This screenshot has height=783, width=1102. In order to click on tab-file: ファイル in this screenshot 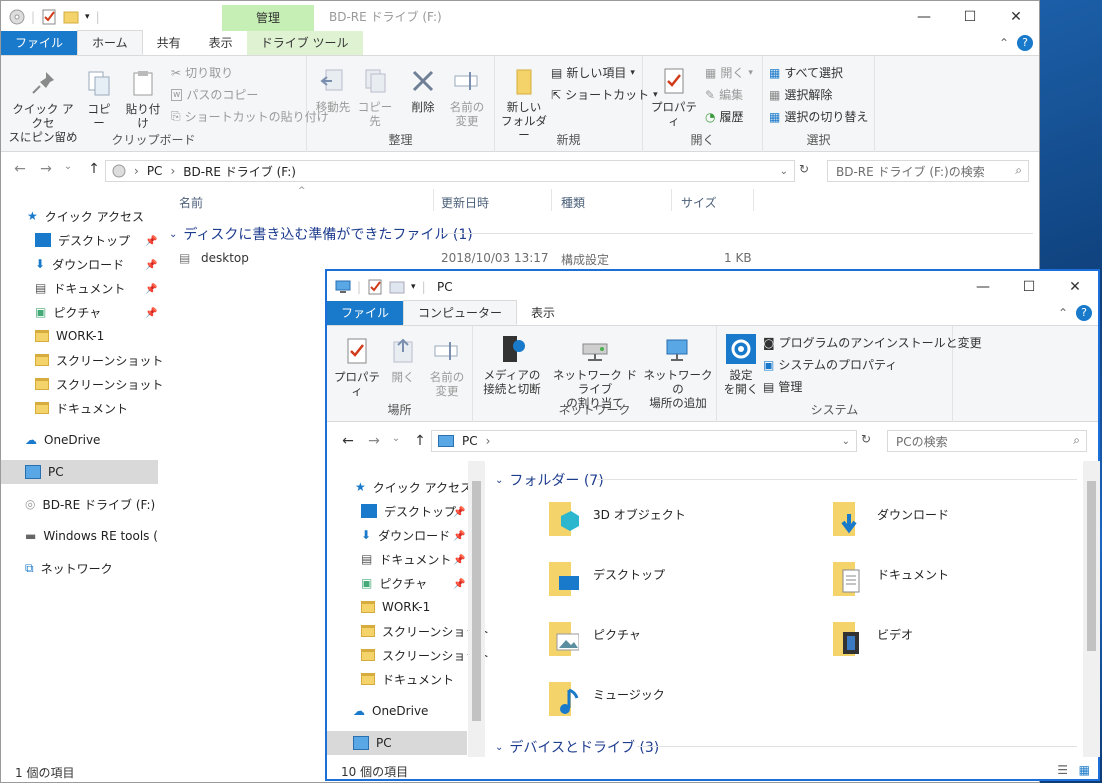, I will do `click(39, 43)`.